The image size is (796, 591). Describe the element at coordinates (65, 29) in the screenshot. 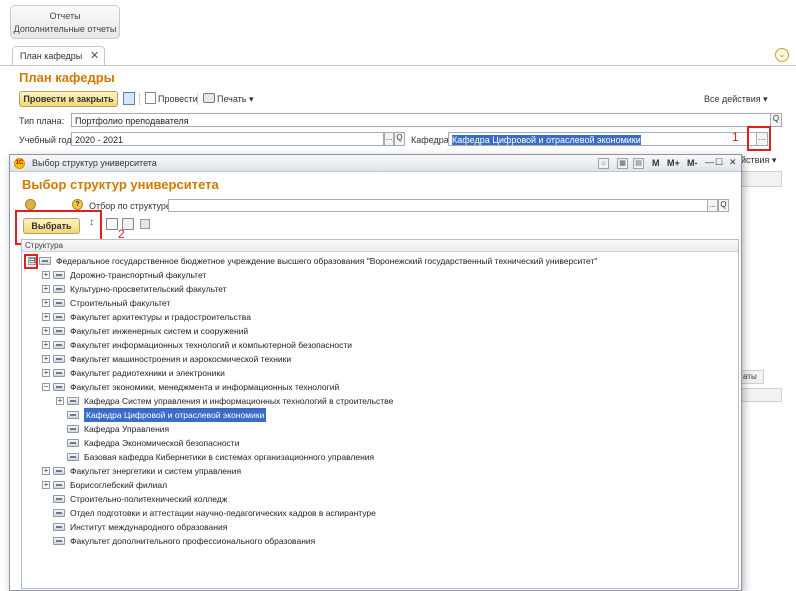

I see `menu-item-additional-reports: Дополнительные отчеты` at that location.